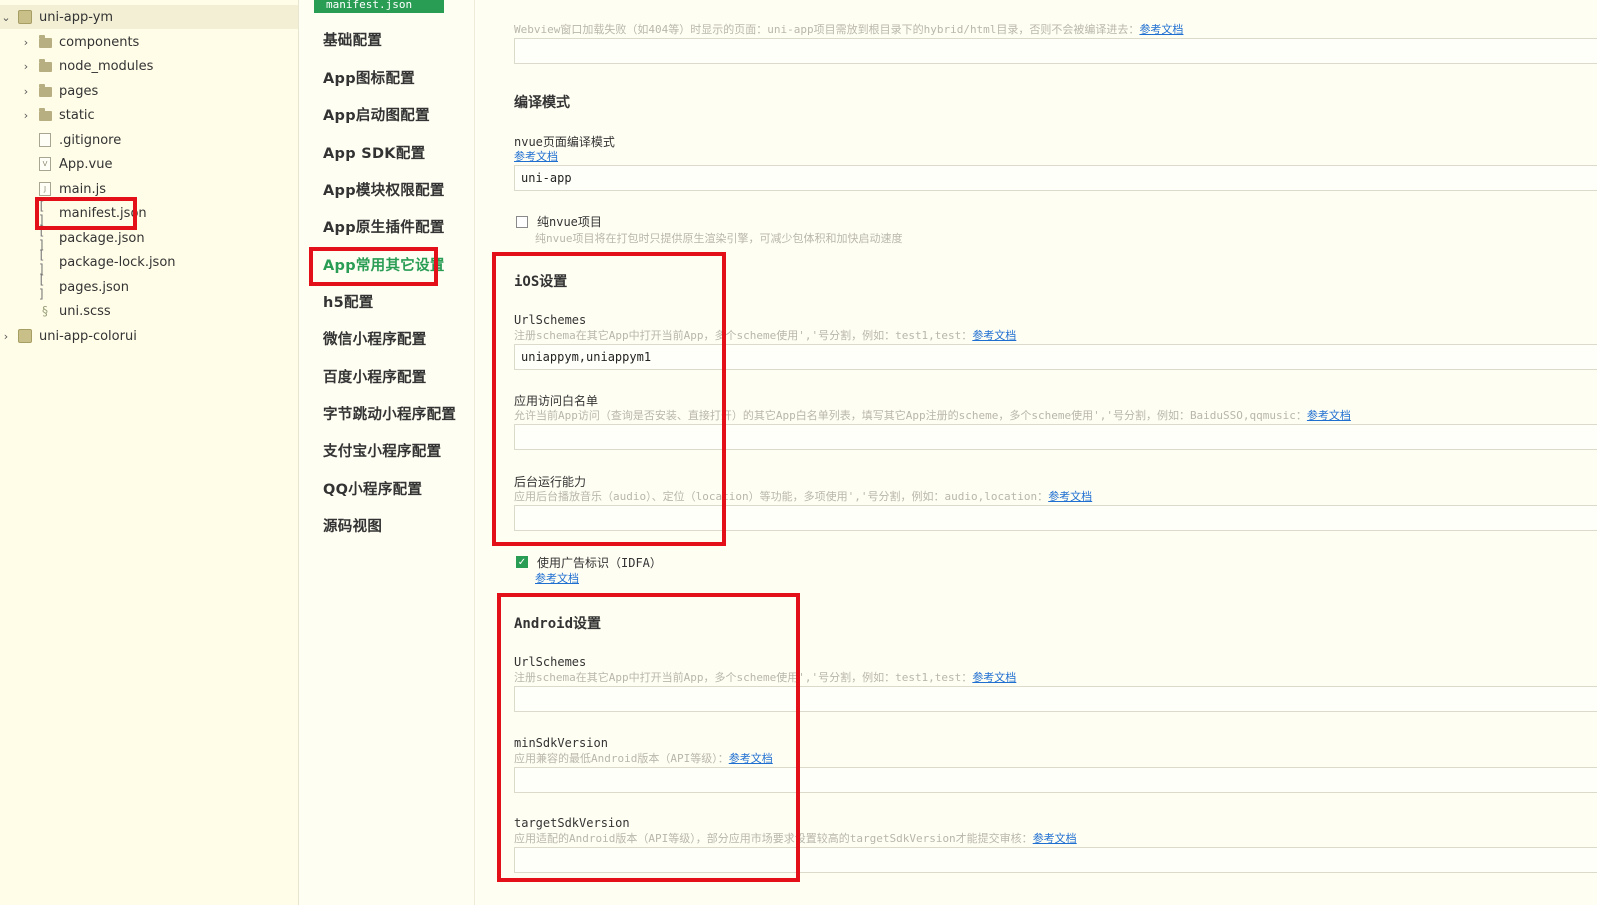  Describe the element at coordinates (382, 452) in the screenshot. I see `nav-alipay-mp-config: 支付宝小程序配置` at that location.